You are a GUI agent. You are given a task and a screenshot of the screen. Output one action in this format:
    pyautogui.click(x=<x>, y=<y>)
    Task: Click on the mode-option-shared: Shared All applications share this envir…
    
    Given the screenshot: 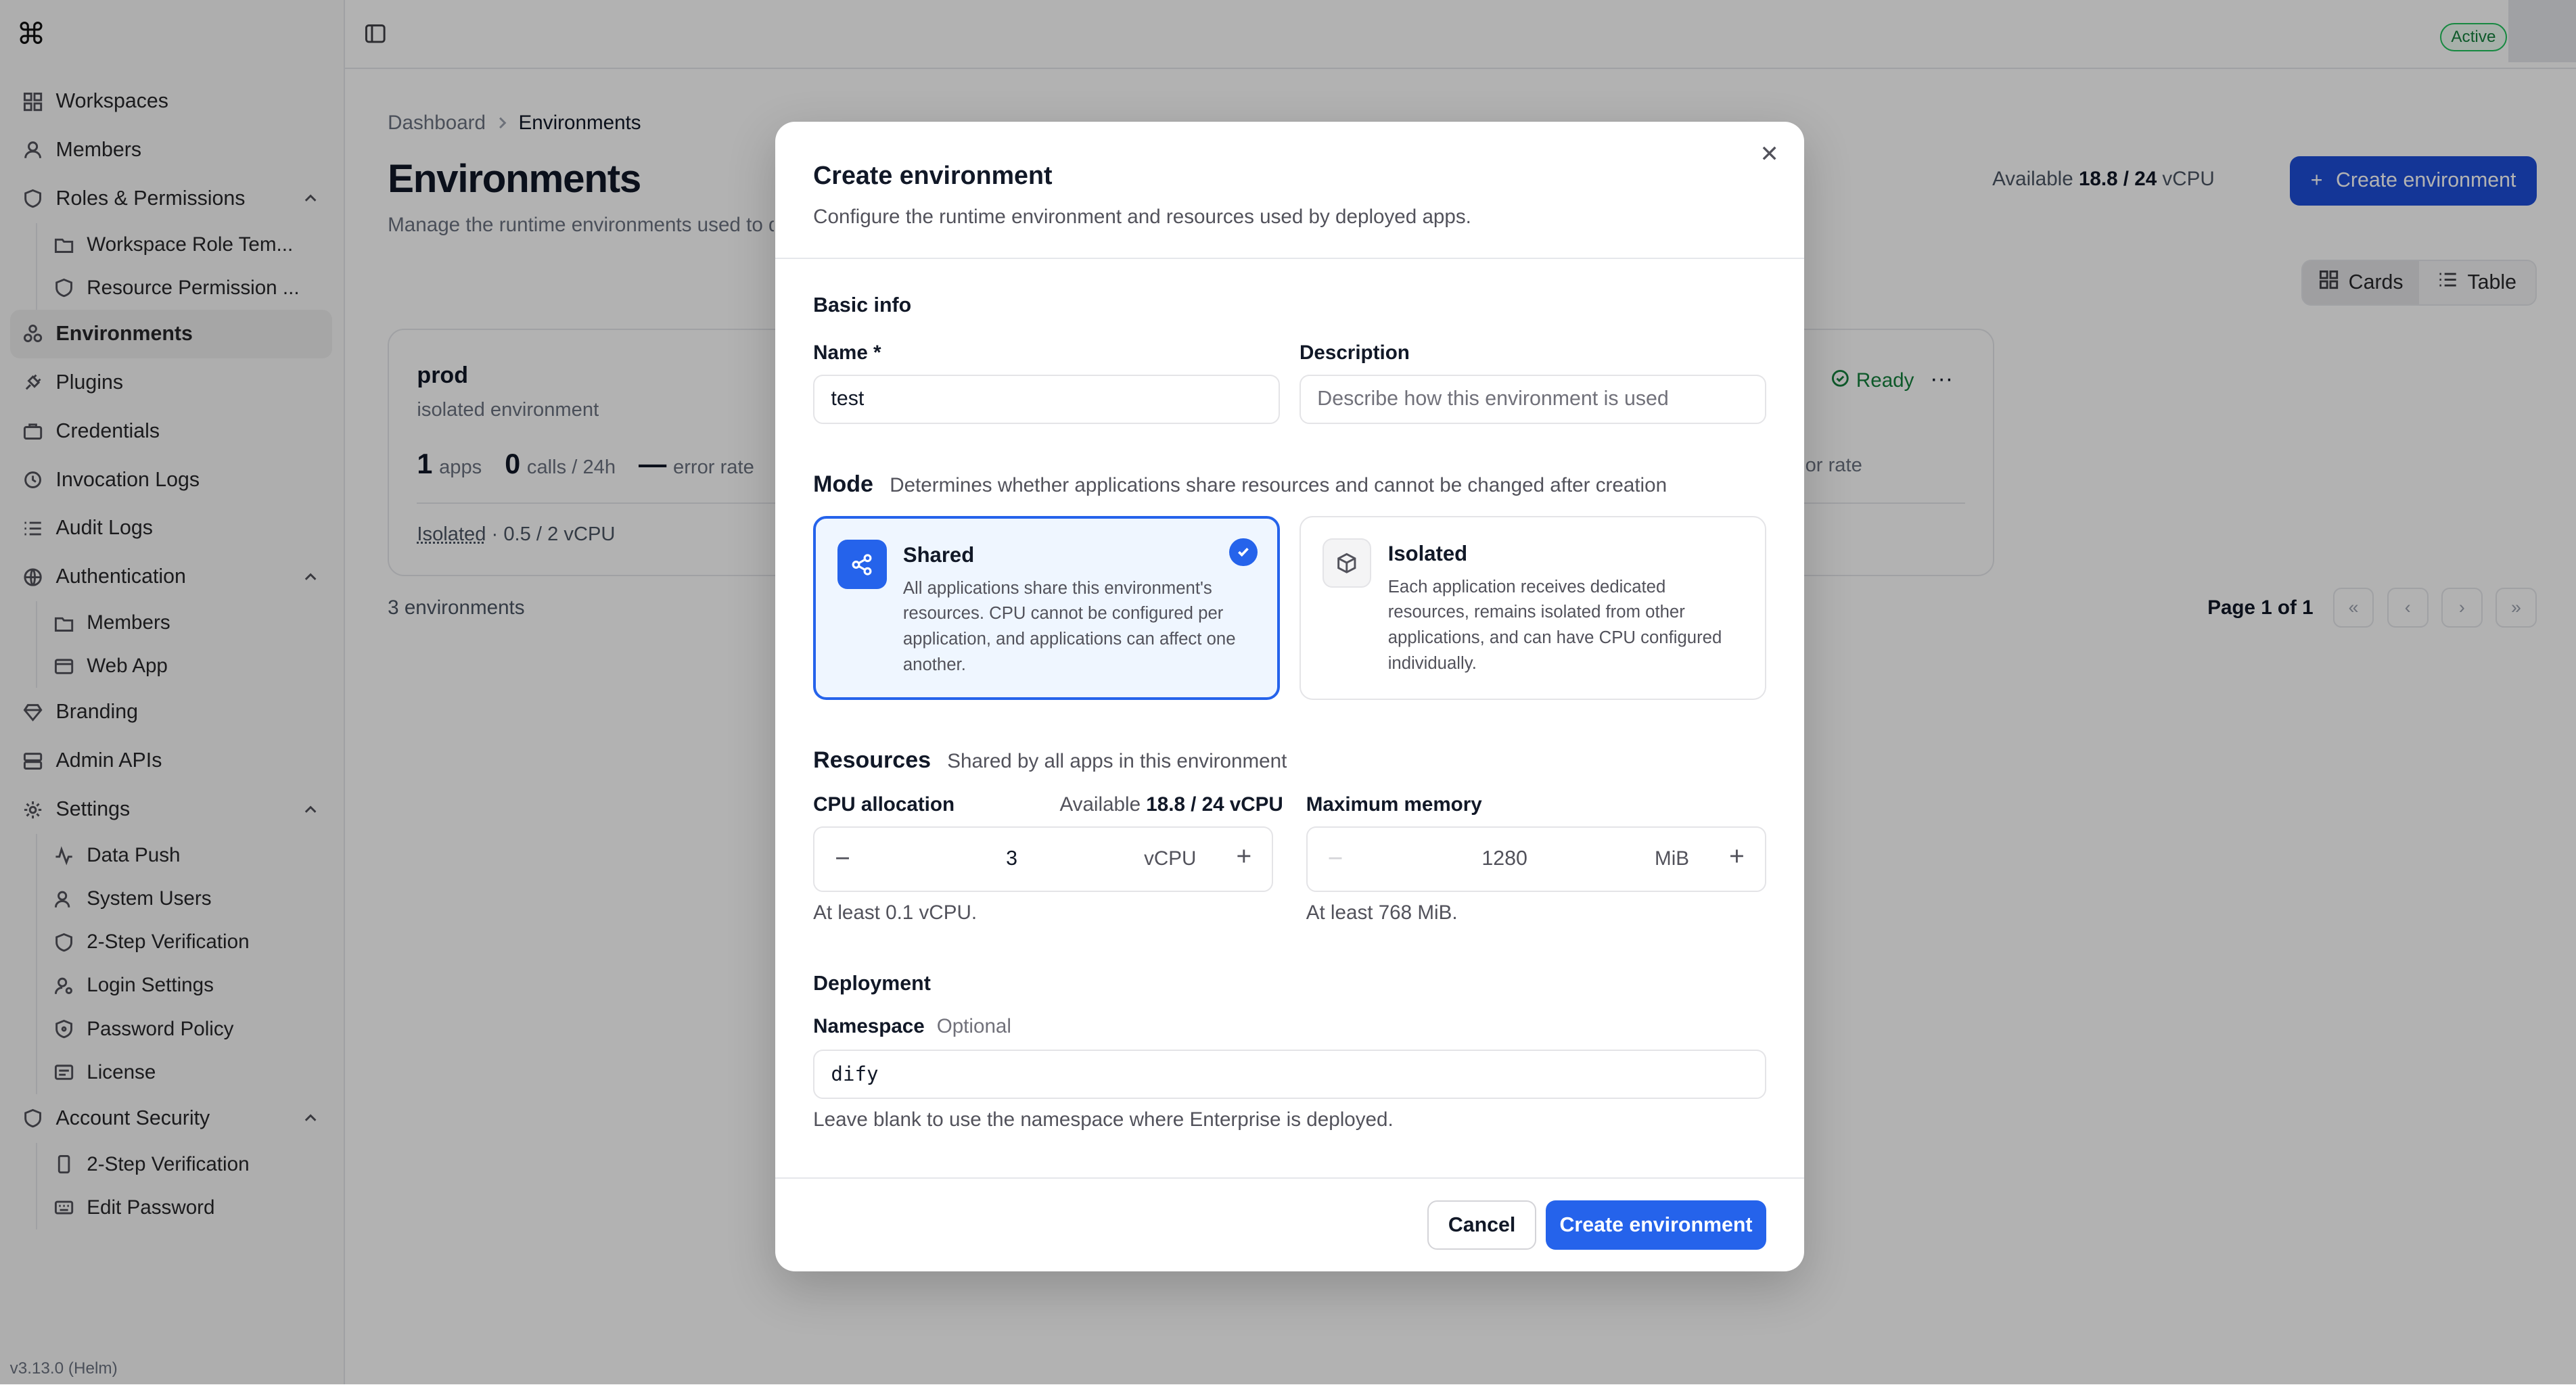 What is the action you would take?
    pyautogui.click(x=1046, y=607)
    